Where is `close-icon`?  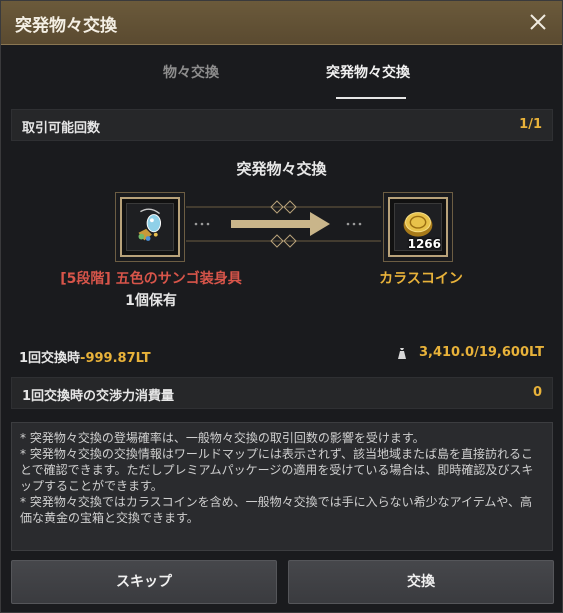 close-icon is located at coordinates (538, 22).